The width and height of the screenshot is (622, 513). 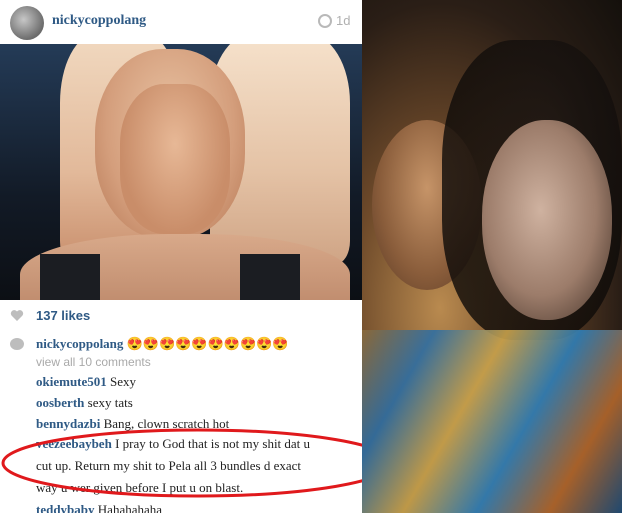 What do you see at coordinates (93, 362) in the screenshot?
I see `view-all-comments-link: view all 10 comments` at bounding box center [93, 362].